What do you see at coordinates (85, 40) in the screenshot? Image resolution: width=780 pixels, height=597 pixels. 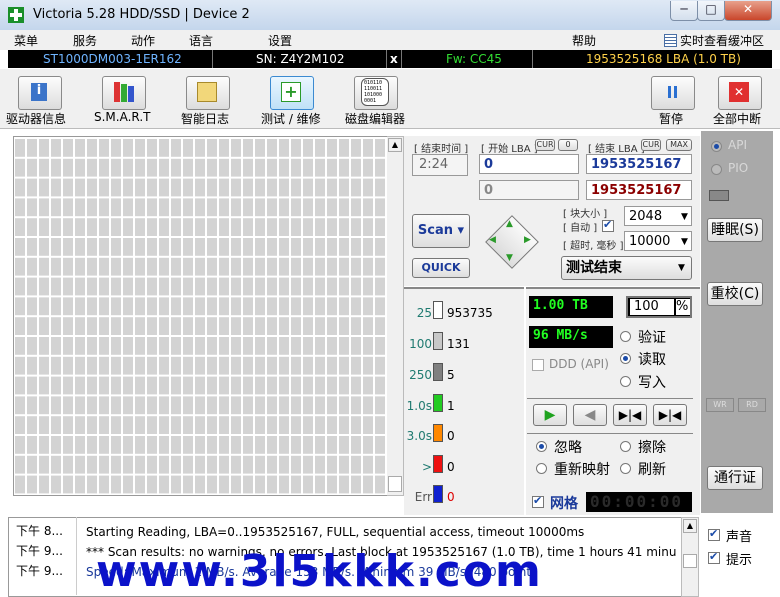 I see `menu-service: 服务` at bounding box center [85, 40].